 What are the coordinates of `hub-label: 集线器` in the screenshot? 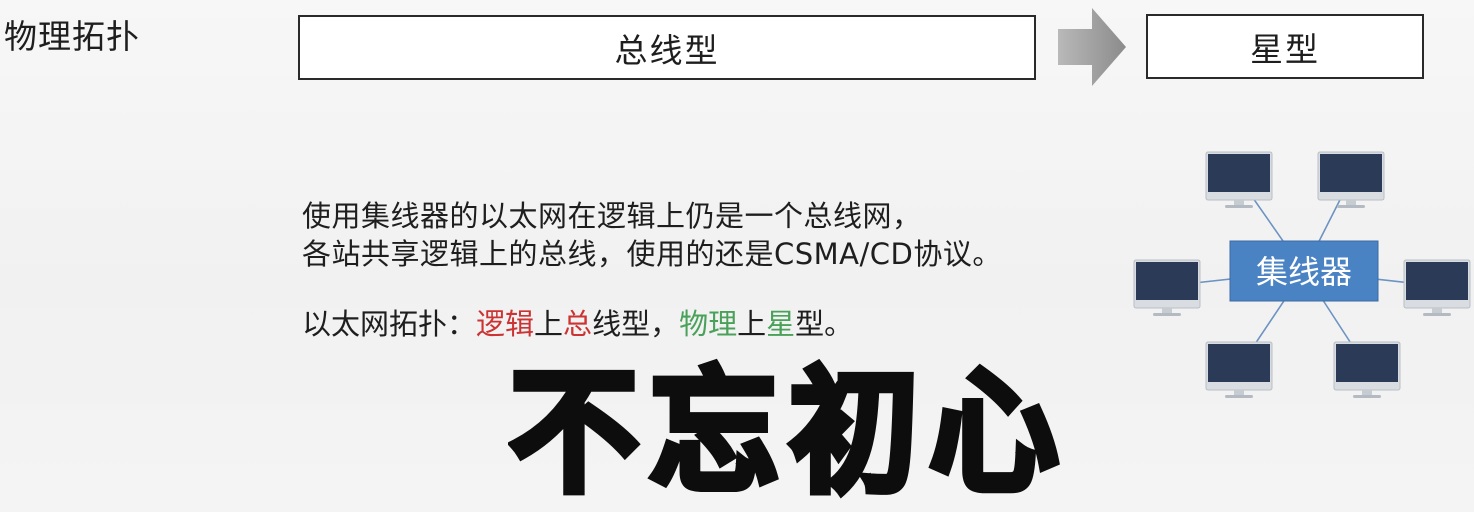 It's located at (1304, 272).